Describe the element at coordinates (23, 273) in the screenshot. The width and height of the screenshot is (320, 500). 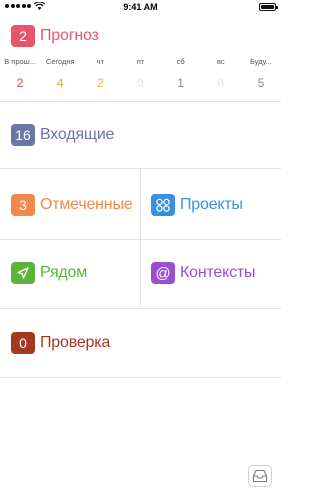
I see `location-arrow-icon` at that location.